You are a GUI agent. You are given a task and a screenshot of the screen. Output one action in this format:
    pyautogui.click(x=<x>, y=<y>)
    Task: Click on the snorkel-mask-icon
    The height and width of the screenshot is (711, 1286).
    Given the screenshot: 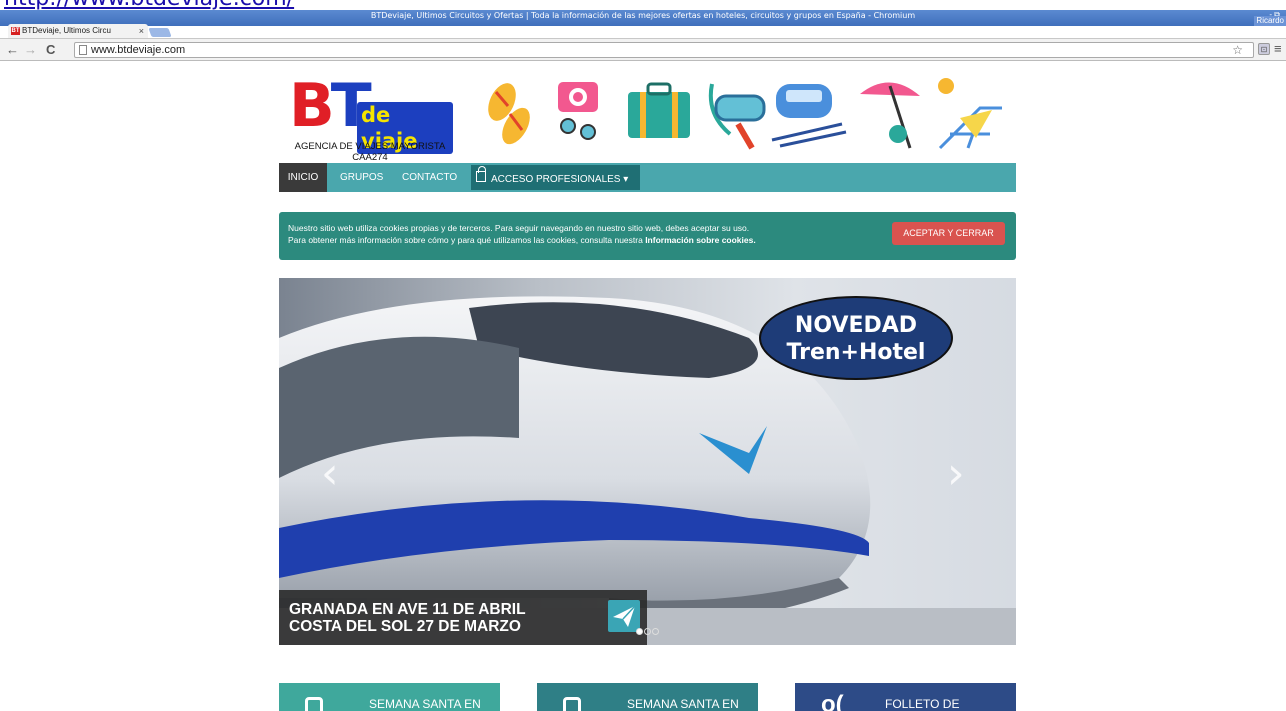 What is the action you would take?
    pyautogui.click(x=737, y=116)
    